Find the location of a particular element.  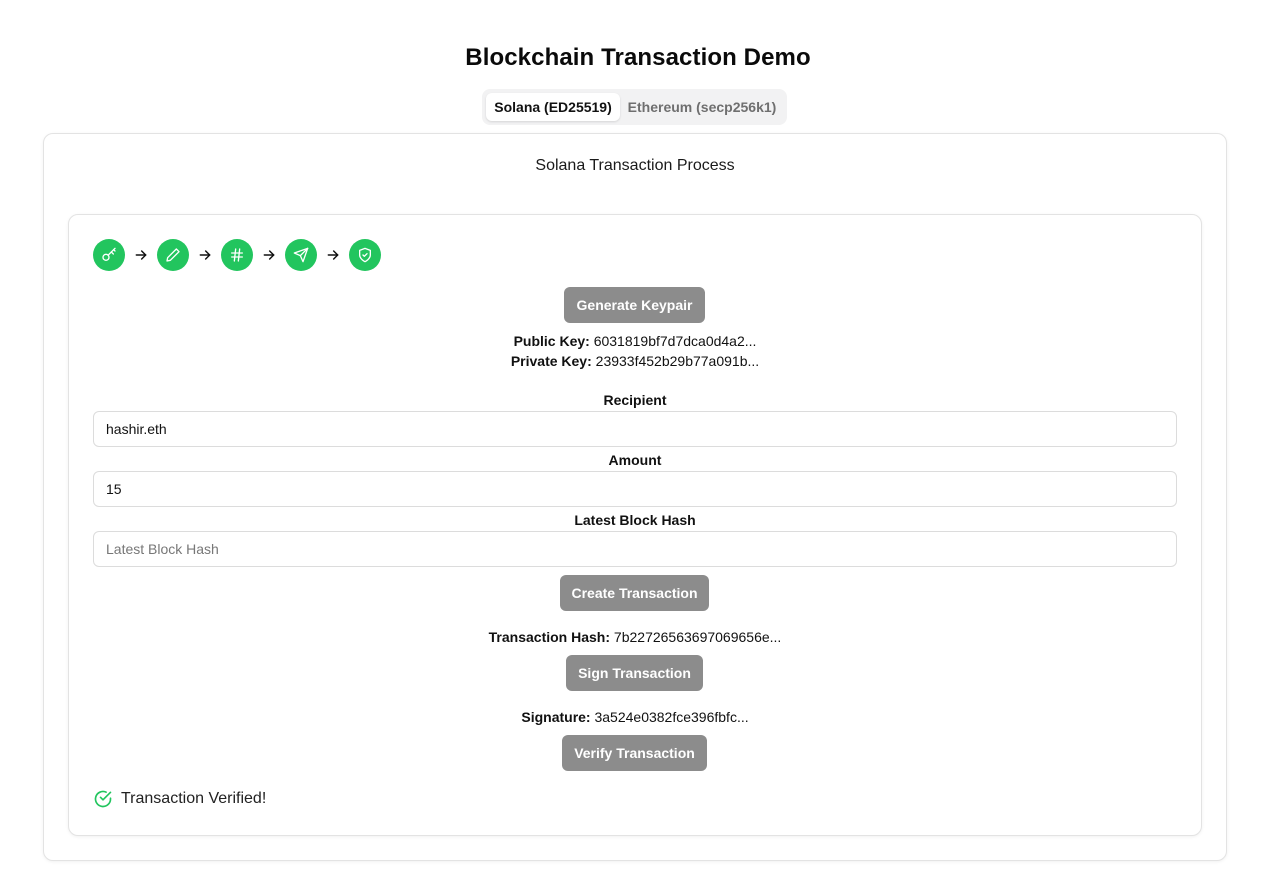

check-circle-icon is located at coordinates (103, 799).